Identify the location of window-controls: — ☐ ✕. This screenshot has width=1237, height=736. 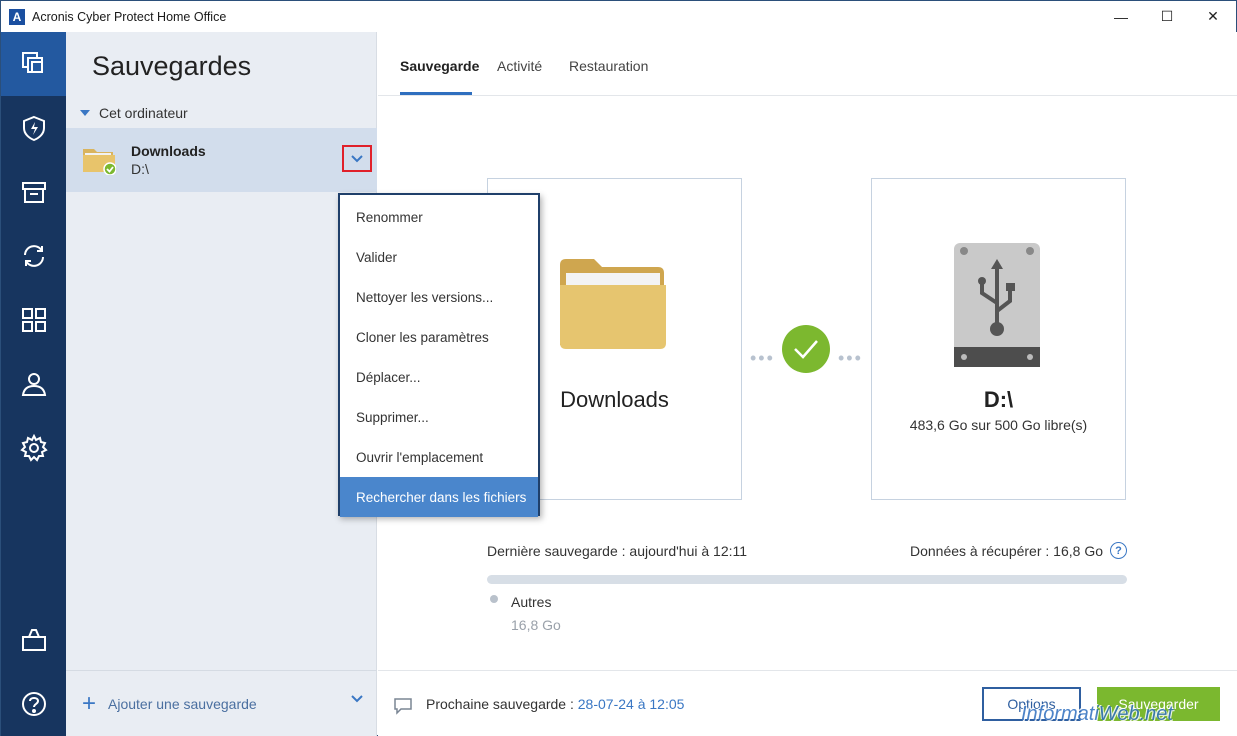
(1167, 16).